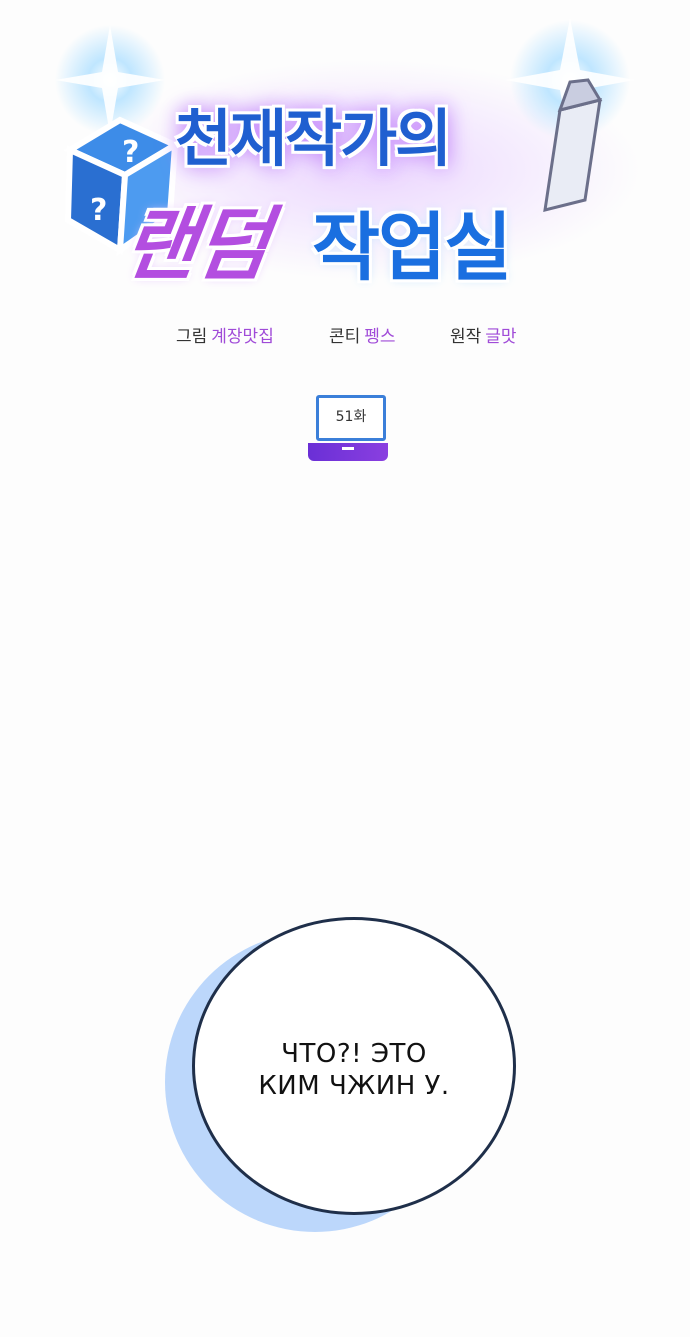 This screenshot has width=690, height=1337. Describe the element at coordinates (466, 337) in the screenshot. I see `credit-role: 원작` at that location.